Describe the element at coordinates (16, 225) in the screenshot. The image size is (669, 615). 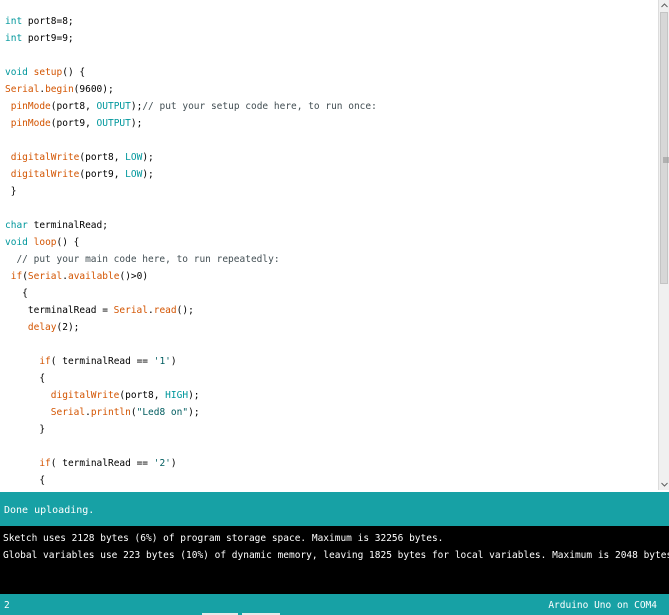
I see `code-token: char` at that location.